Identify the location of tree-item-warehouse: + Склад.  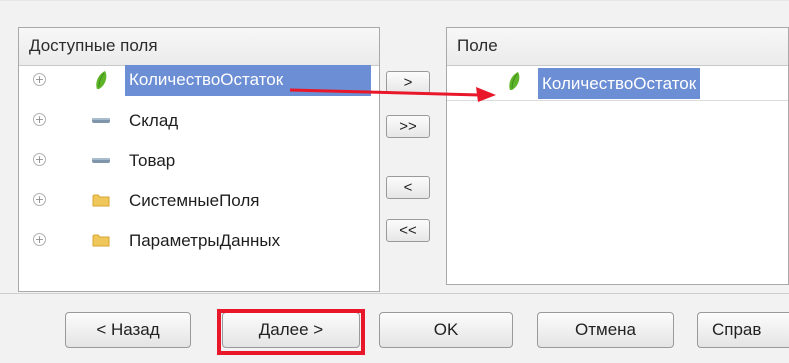
(199, 121).